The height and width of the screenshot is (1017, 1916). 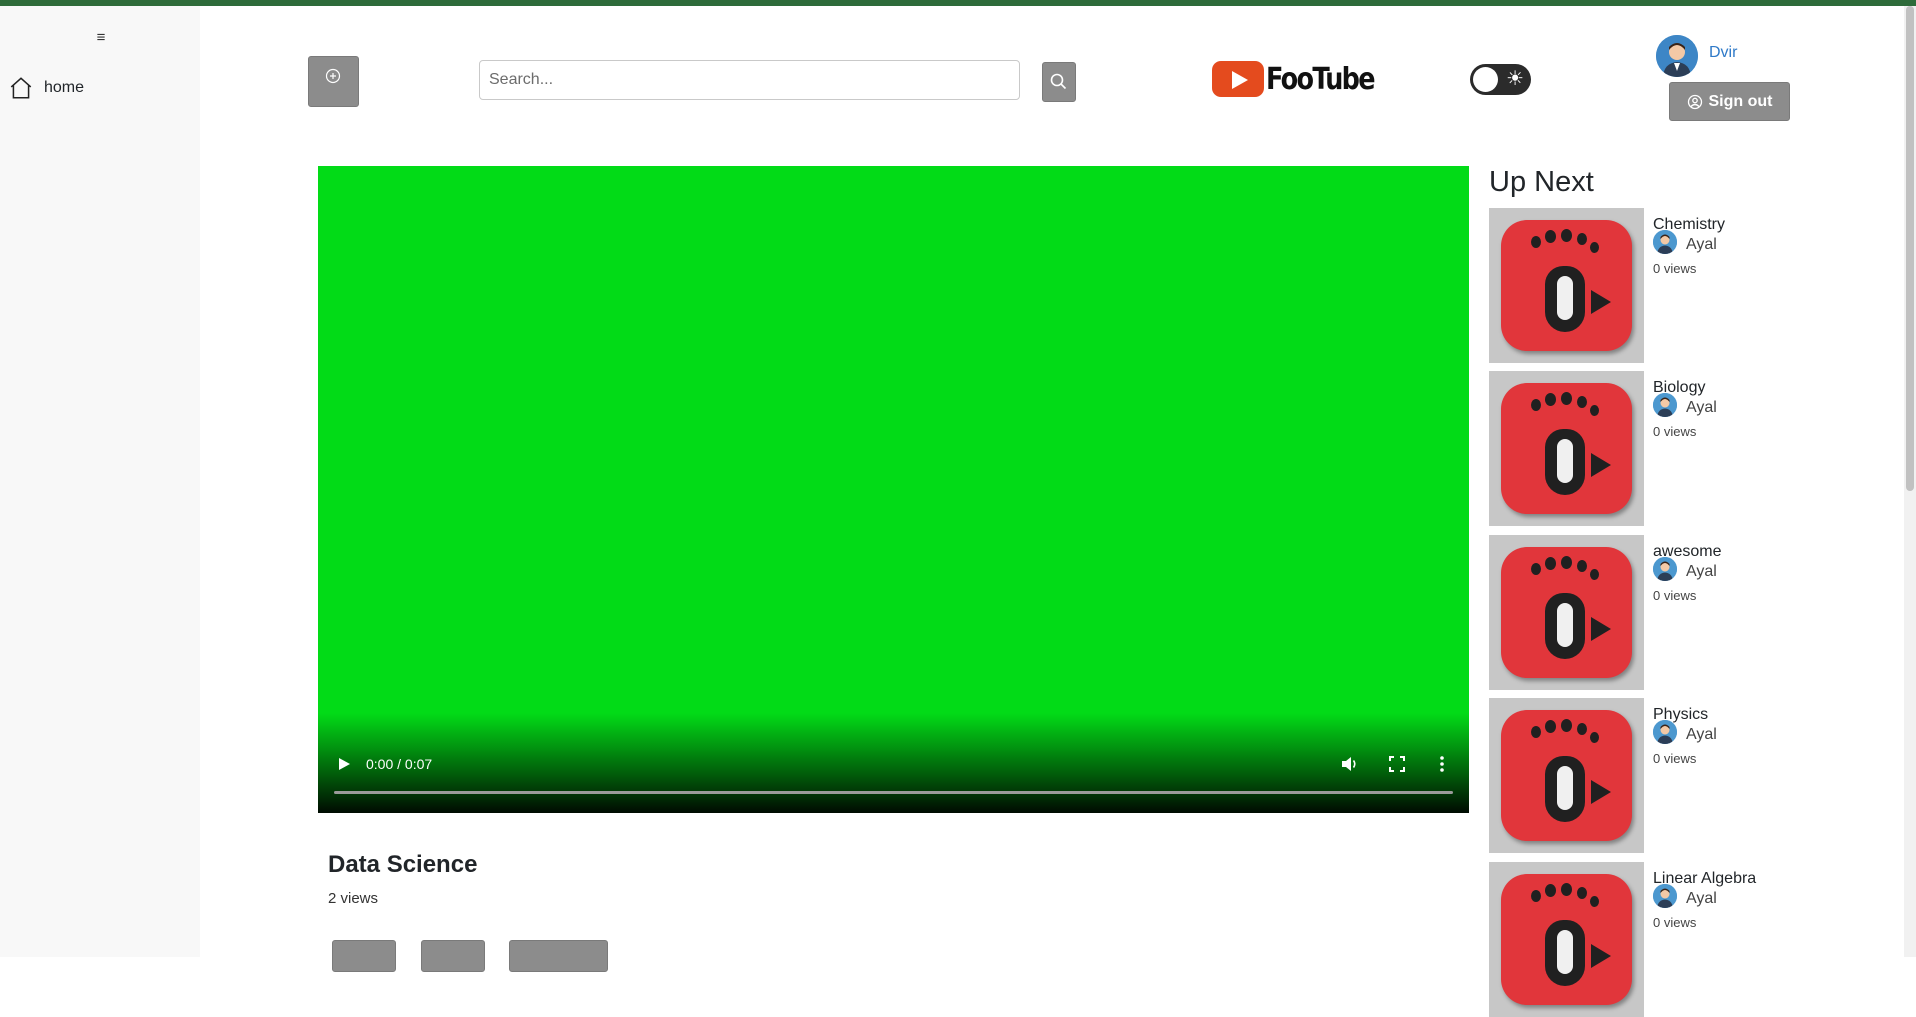 What do you see at coordinates (344, 764) in the screenshot?
I see `play-icon` at bounding box center [344, 764].